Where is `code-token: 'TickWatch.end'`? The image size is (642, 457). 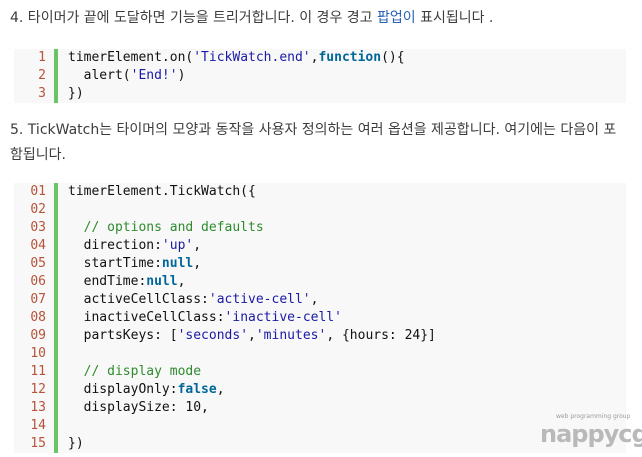 code-token: 'TickWatch.end' is located at coordinates (252, 57).